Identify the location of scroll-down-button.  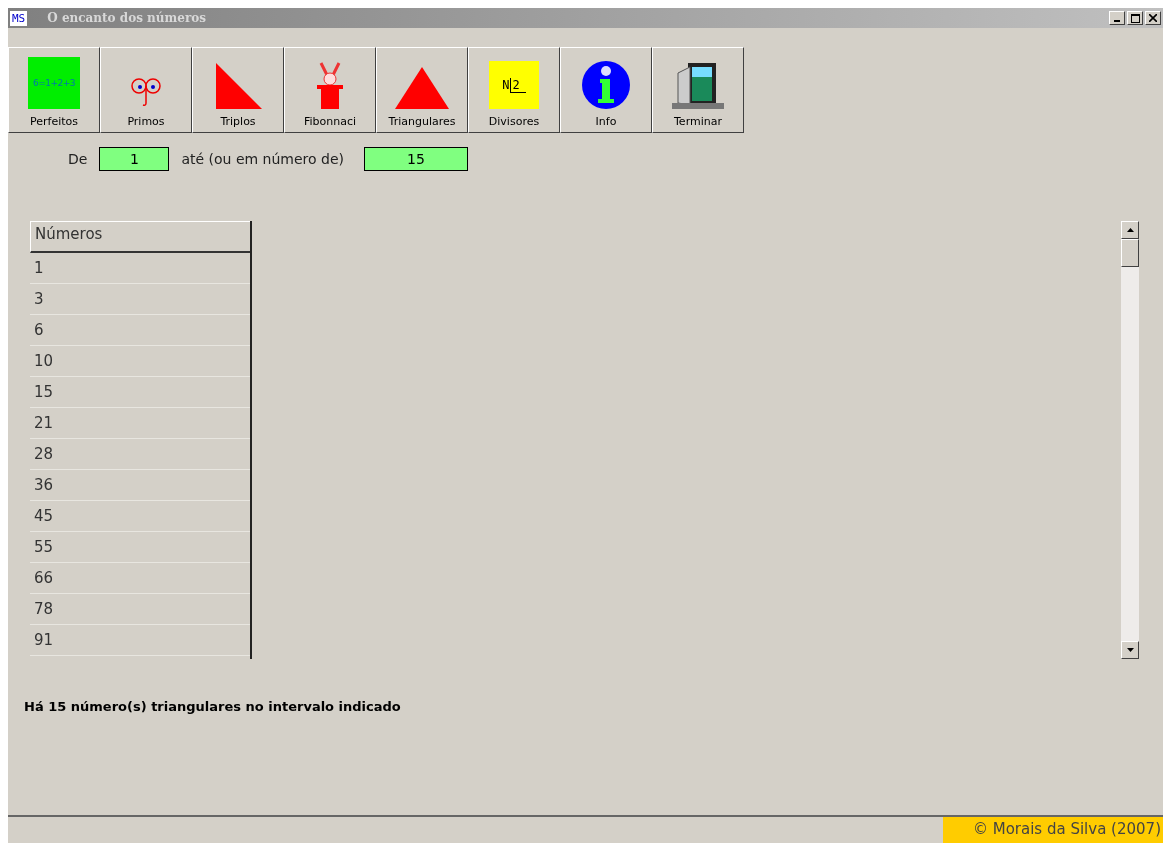
(1130, 650).